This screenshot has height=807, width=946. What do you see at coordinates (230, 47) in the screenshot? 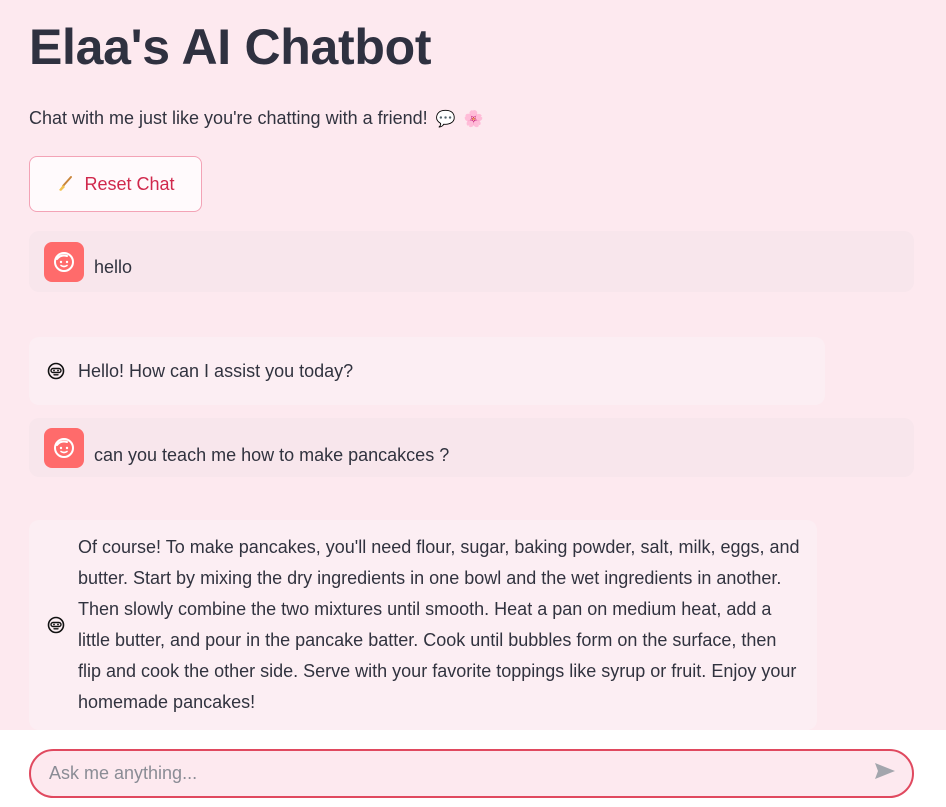
I see `page-title: Elaa's AI Chatbot` at bounding box center [230, 47].